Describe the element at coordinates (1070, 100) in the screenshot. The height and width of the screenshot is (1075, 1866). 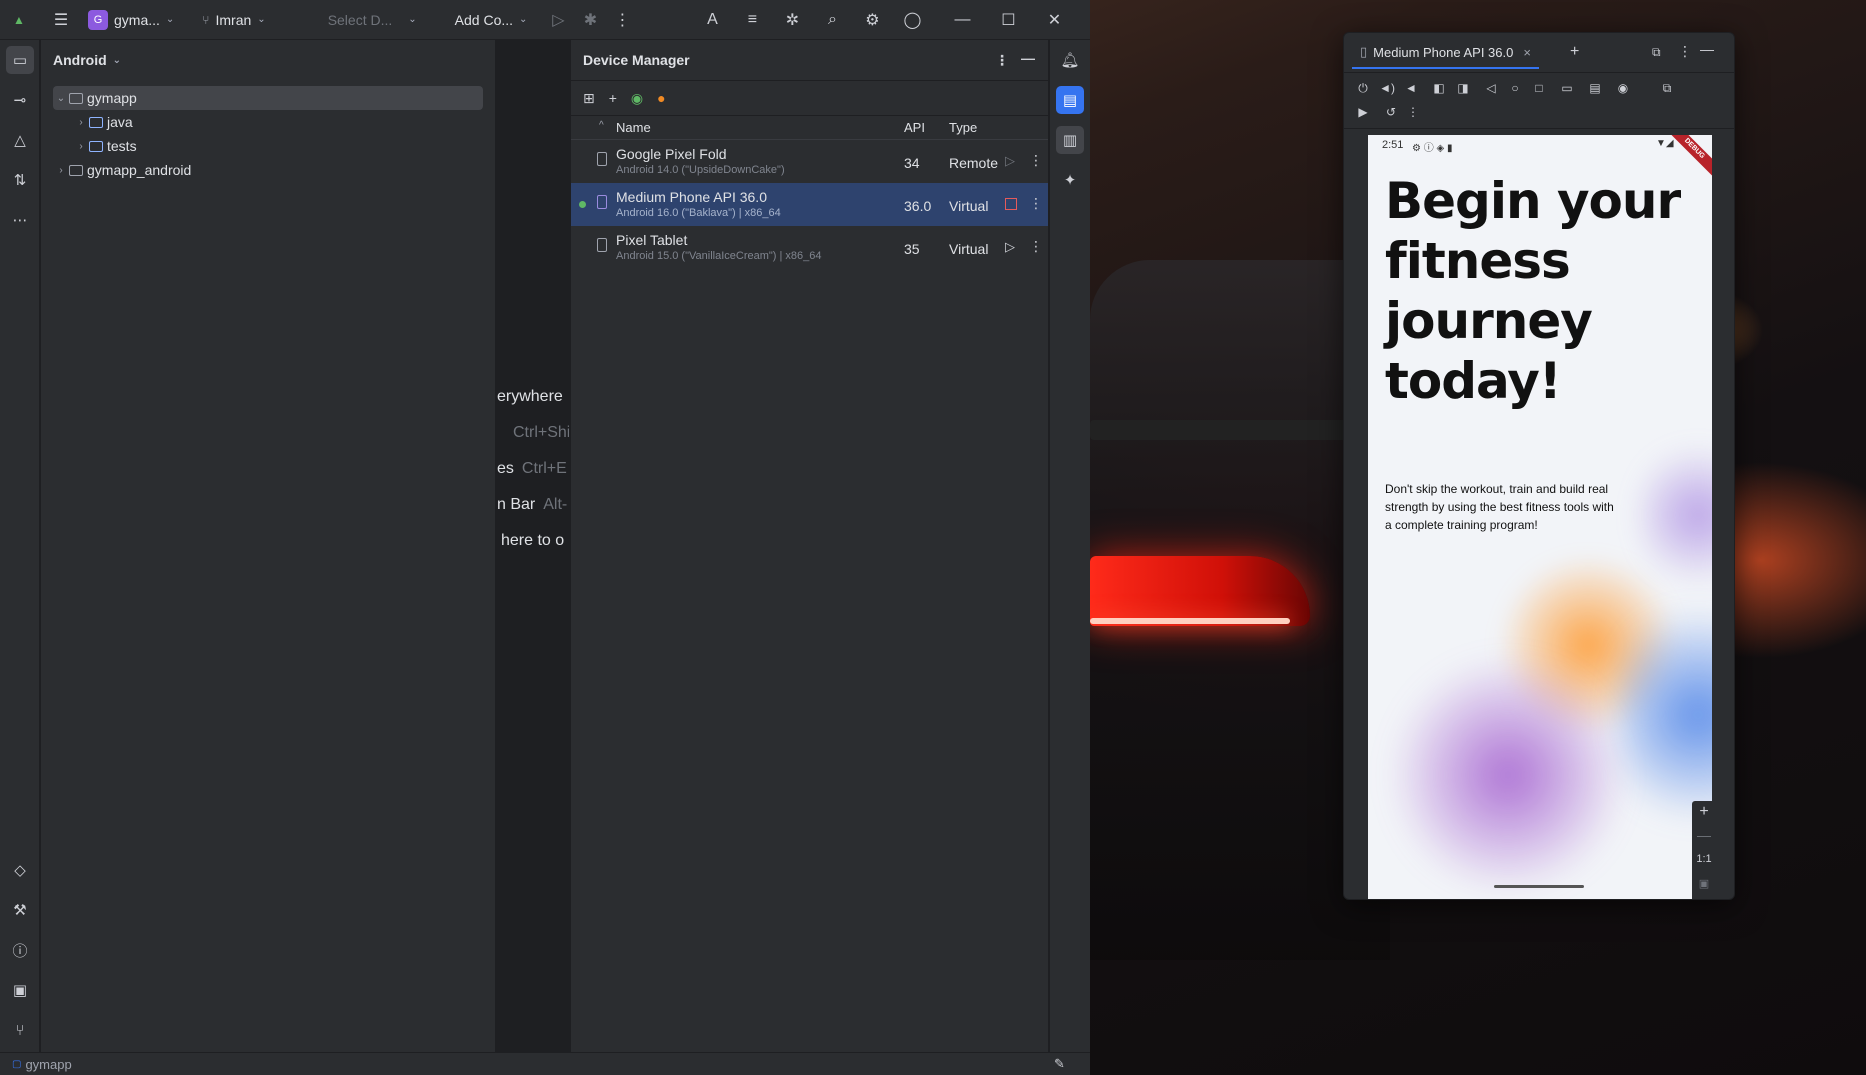
I see `device-manager-icon: ▤` at that location.